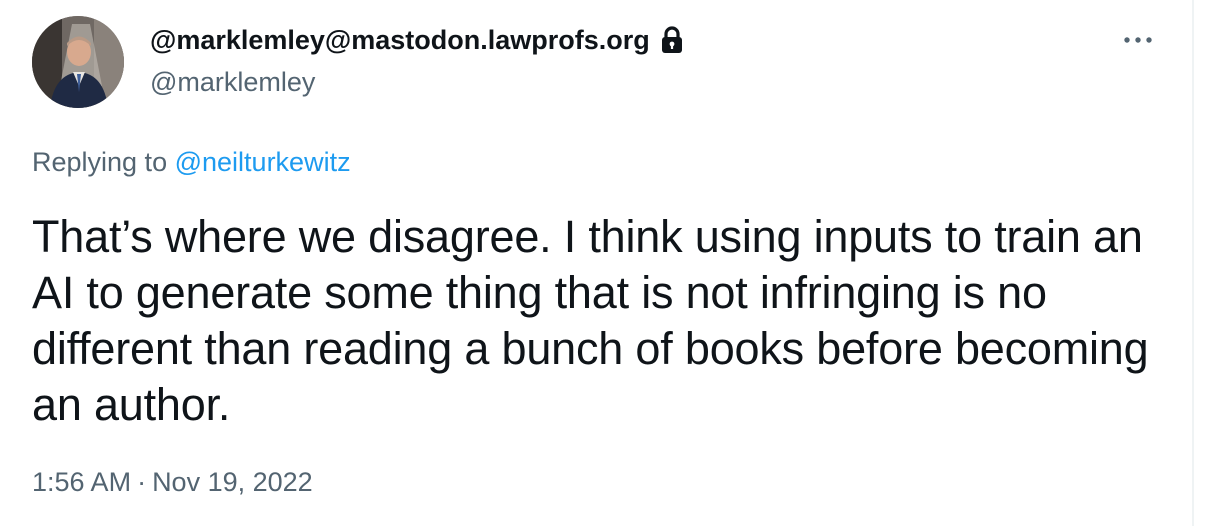 The width and height of the screenshot is (1212, 526). What do you see at coordinates (100, 162) in the screenshot?
I see `reply-prefix: Replying to` at bounding box center [100, 162].